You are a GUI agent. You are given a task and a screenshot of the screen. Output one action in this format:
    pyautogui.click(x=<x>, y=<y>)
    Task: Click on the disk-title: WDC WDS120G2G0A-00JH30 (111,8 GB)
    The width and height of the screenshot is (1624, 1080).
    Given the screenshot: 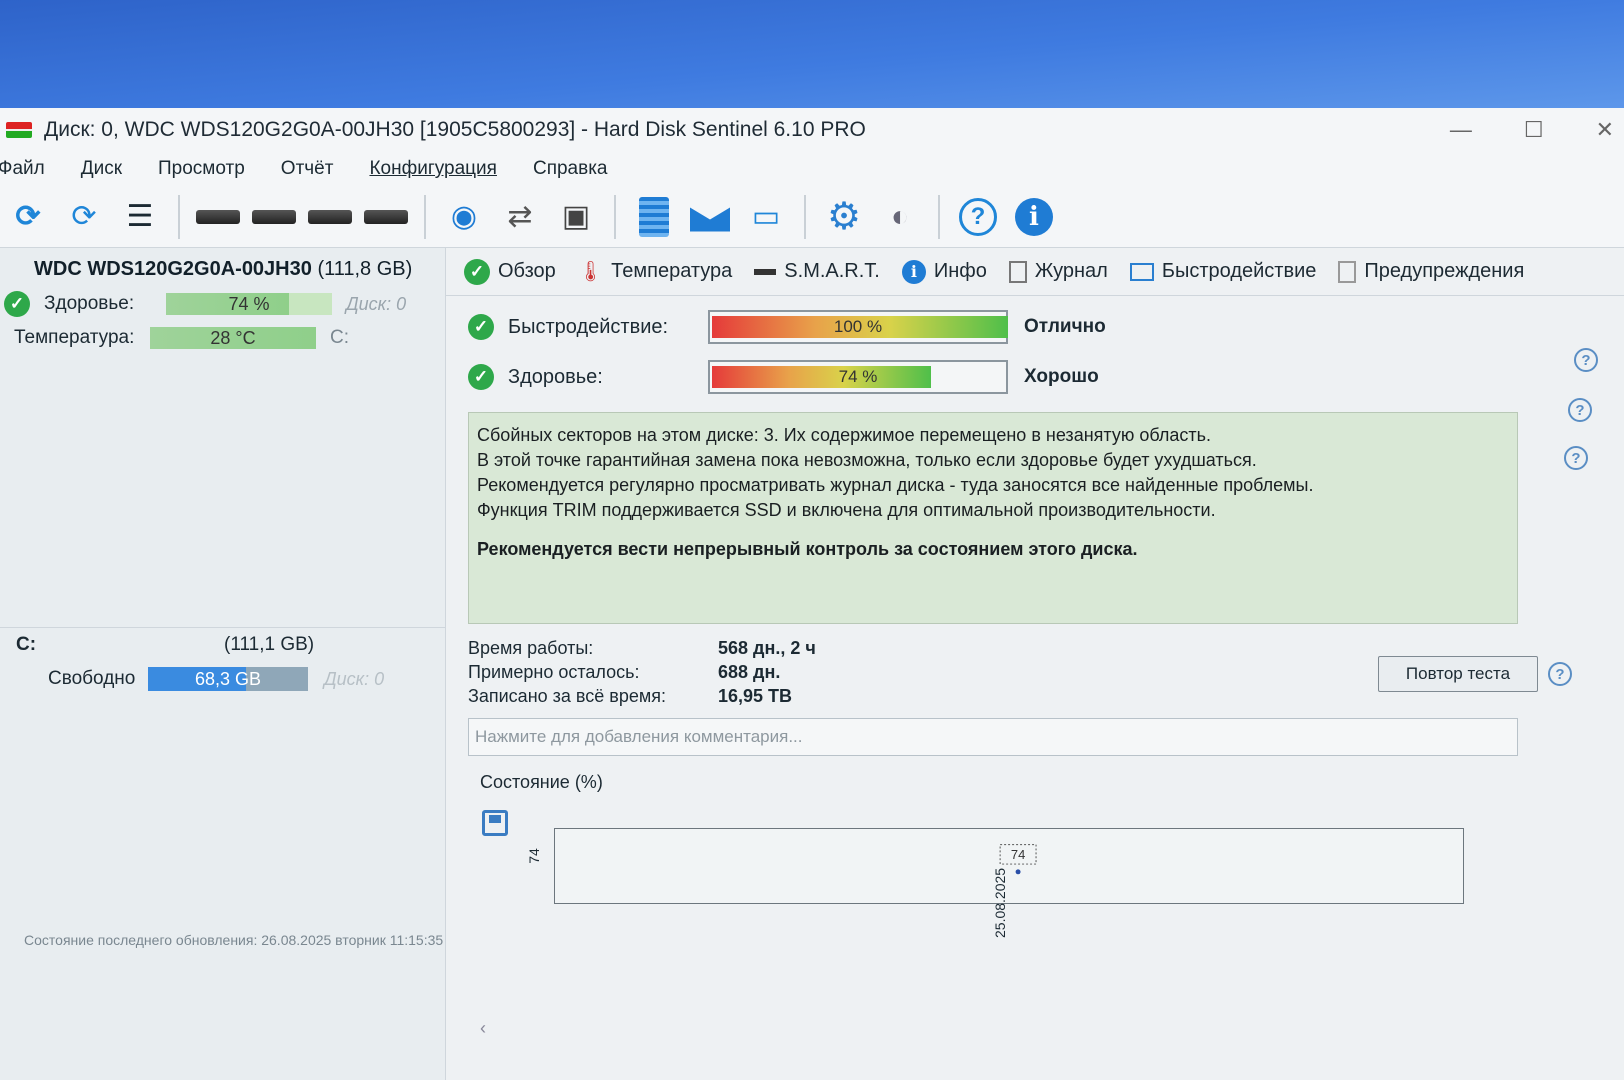 What is the action you would take?
    pyautogui.click(x=222, y=269)
    